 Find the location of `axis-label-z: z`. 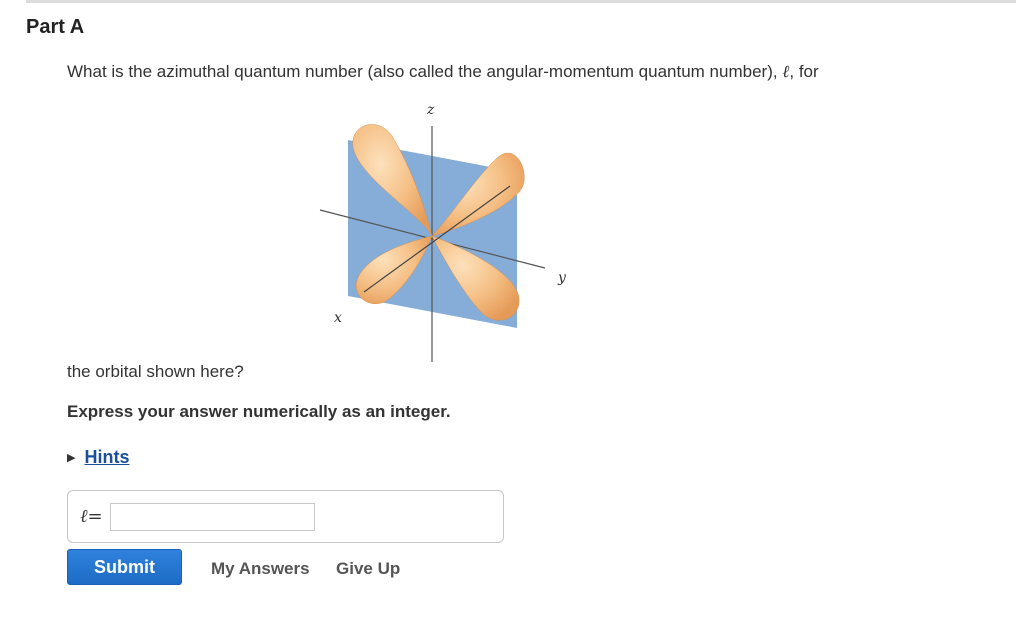

axis-label-z: z is located at coordinates (430, 110).